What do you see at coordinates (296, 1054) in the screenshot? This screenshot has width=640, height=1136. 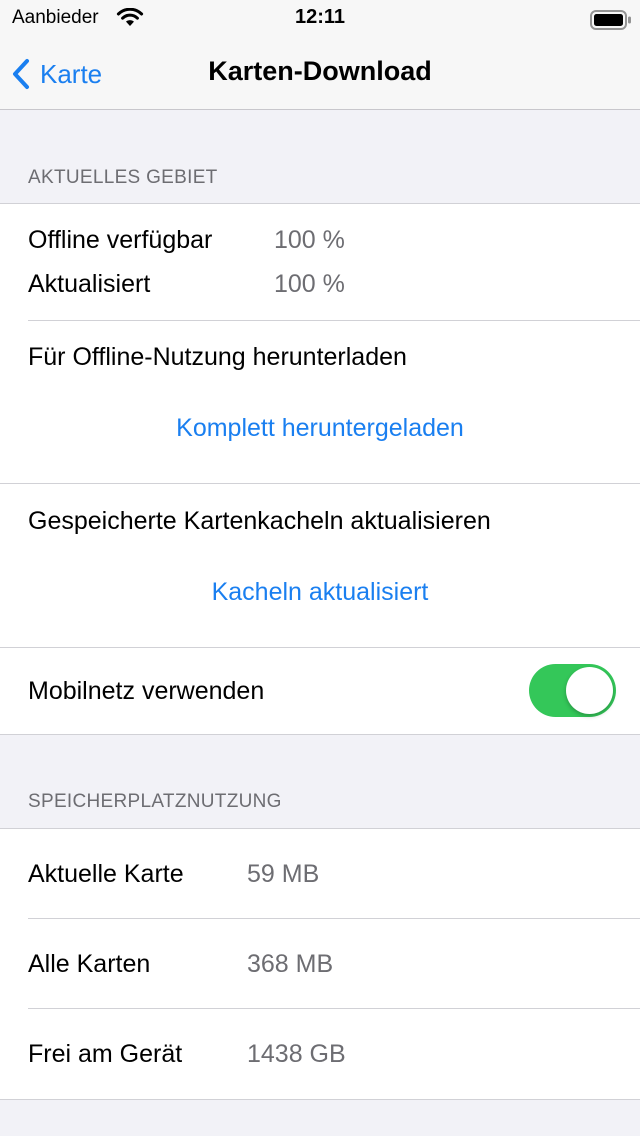 I see `storage-row-value: 1438 GB` at bounding box center [296, 1054].